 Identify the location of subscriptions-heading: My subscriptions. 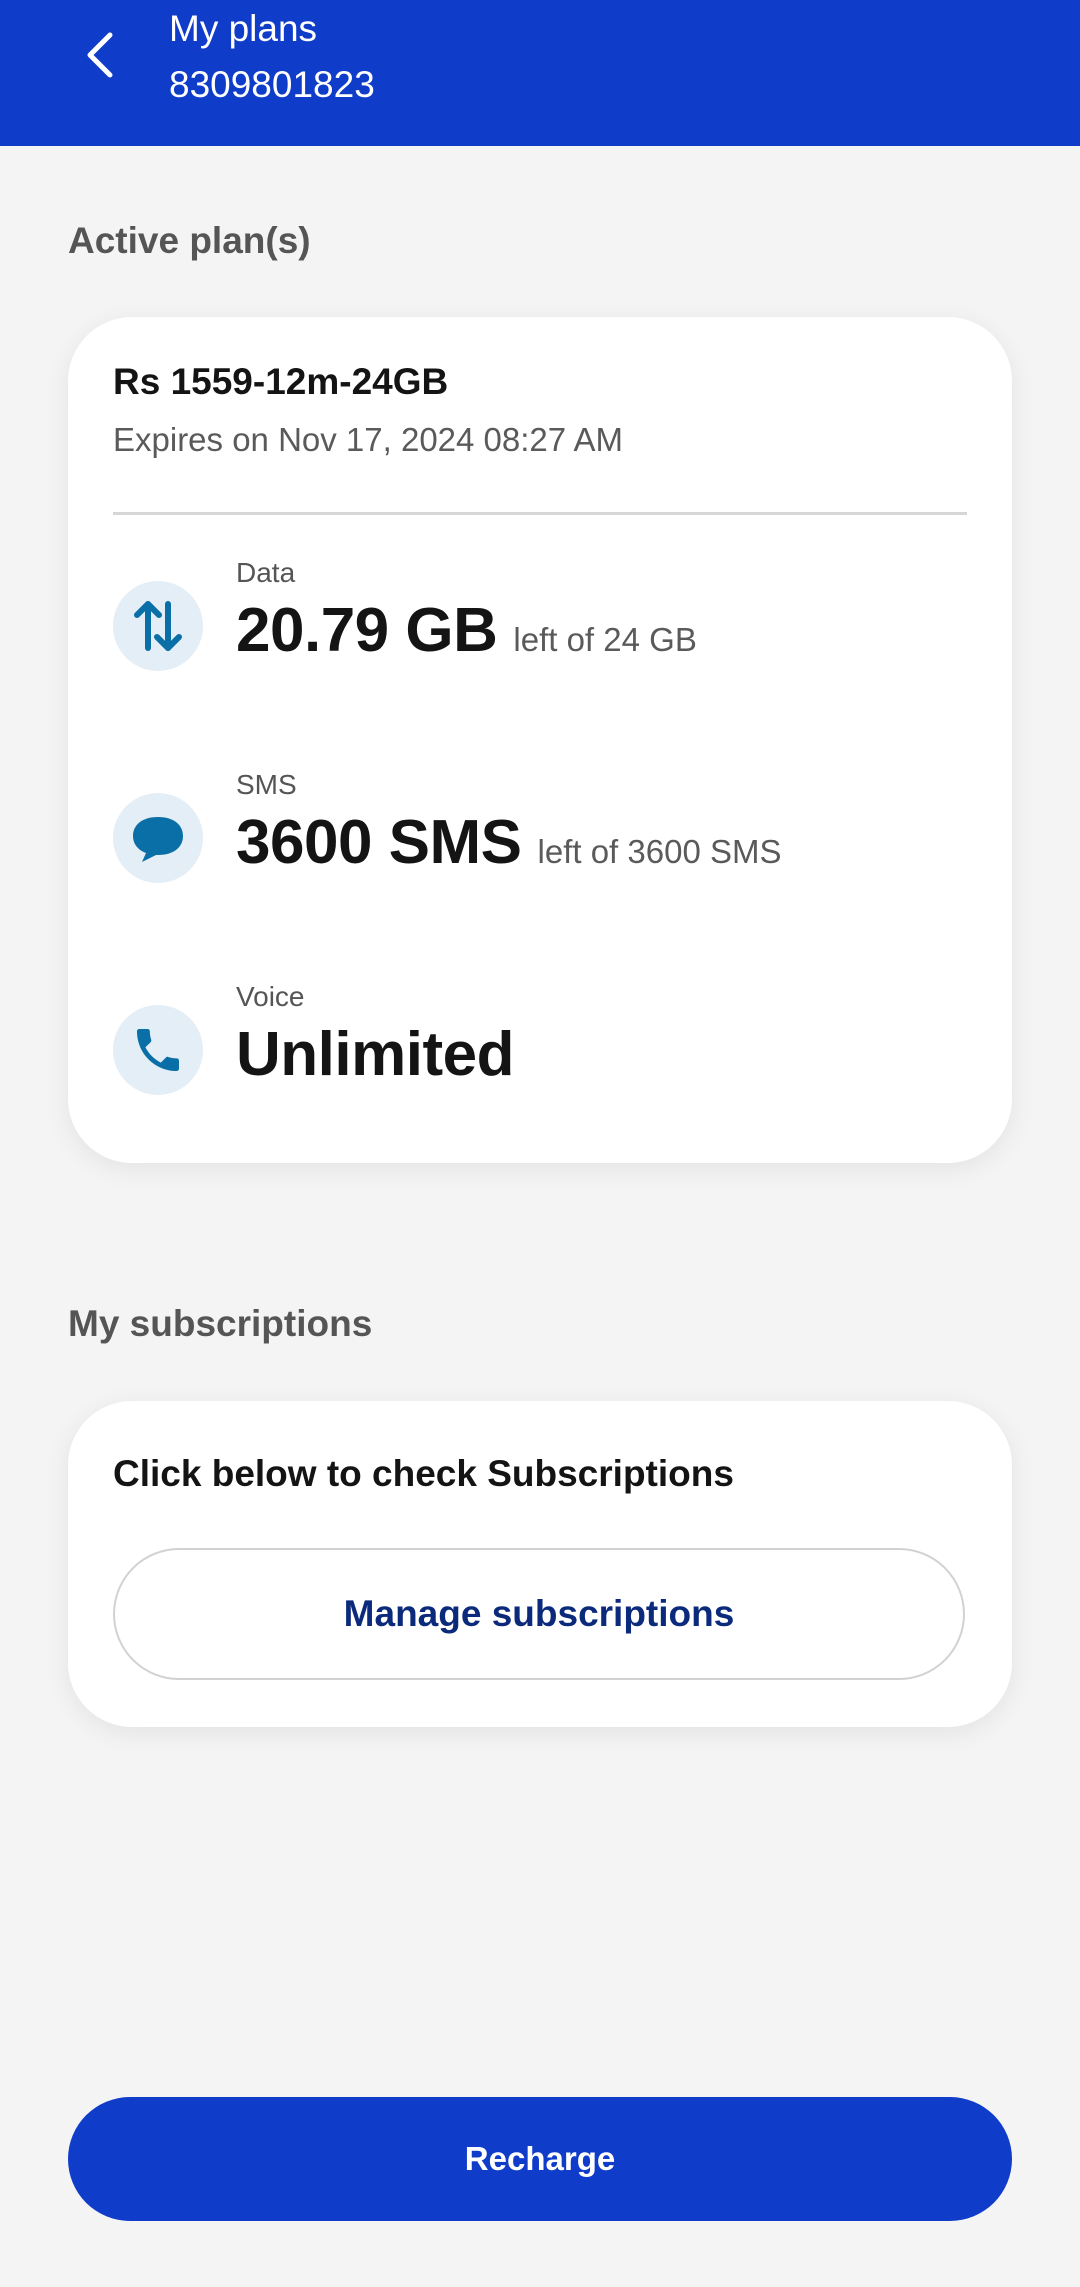
(220, 1323).